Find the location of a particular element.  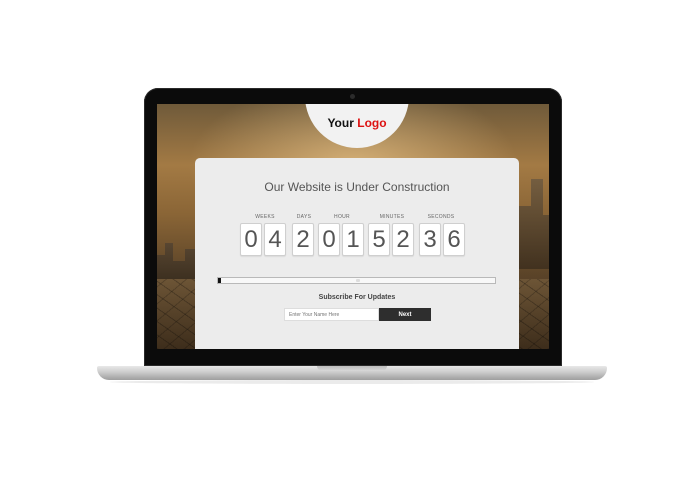

progress-bar-fill is located at coordinates (219, 280).